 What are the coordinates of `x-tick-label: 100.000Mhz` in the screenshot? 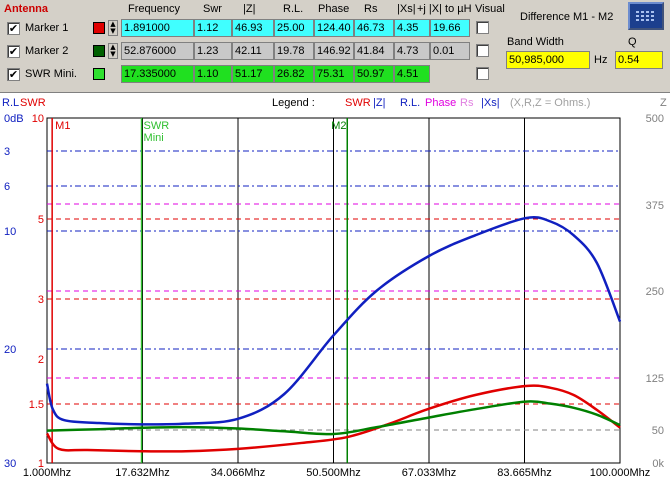 It's located at (620, 473).